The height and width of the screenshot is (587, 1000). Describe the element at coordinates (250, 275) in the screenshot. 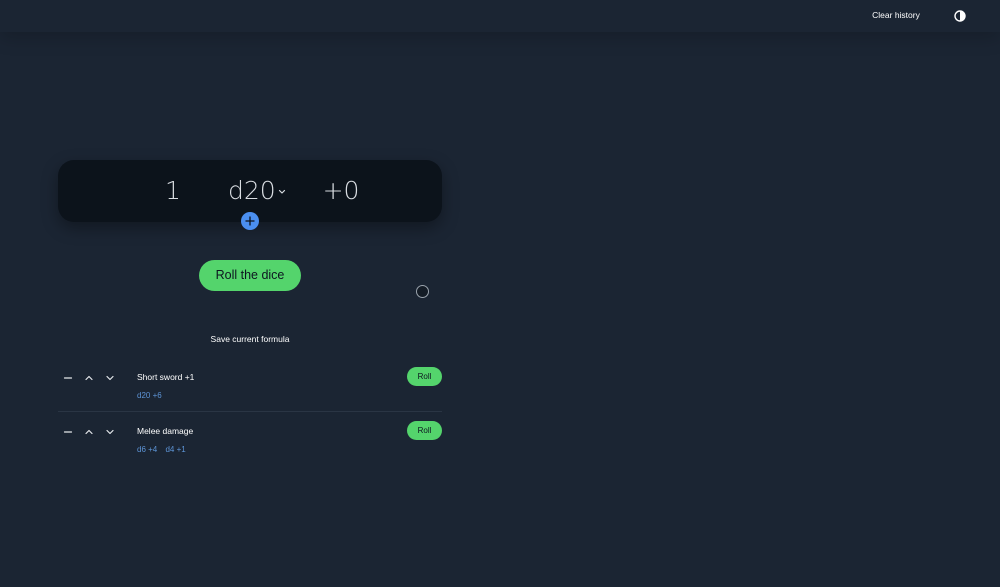

I see `roll-the-dice-button: Roll the dice` at that location.